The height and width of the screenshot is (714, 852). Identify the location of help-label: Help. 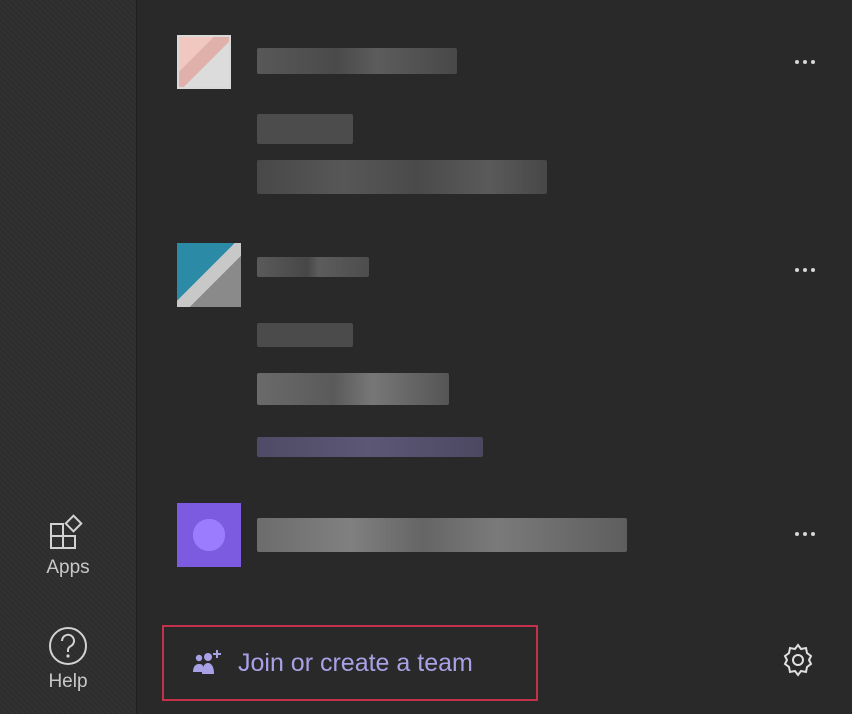
(68, 681).